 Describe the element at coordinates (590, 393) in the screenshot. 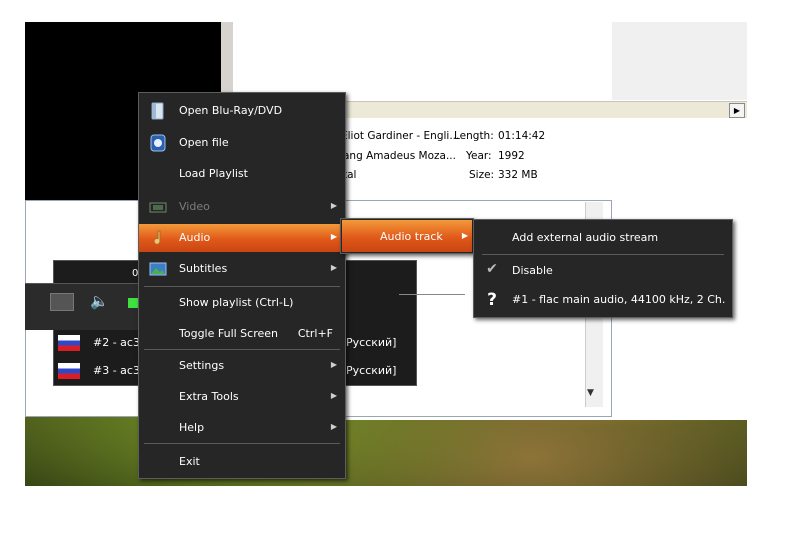

I see `scroll-down-icon: ▼` at that location.